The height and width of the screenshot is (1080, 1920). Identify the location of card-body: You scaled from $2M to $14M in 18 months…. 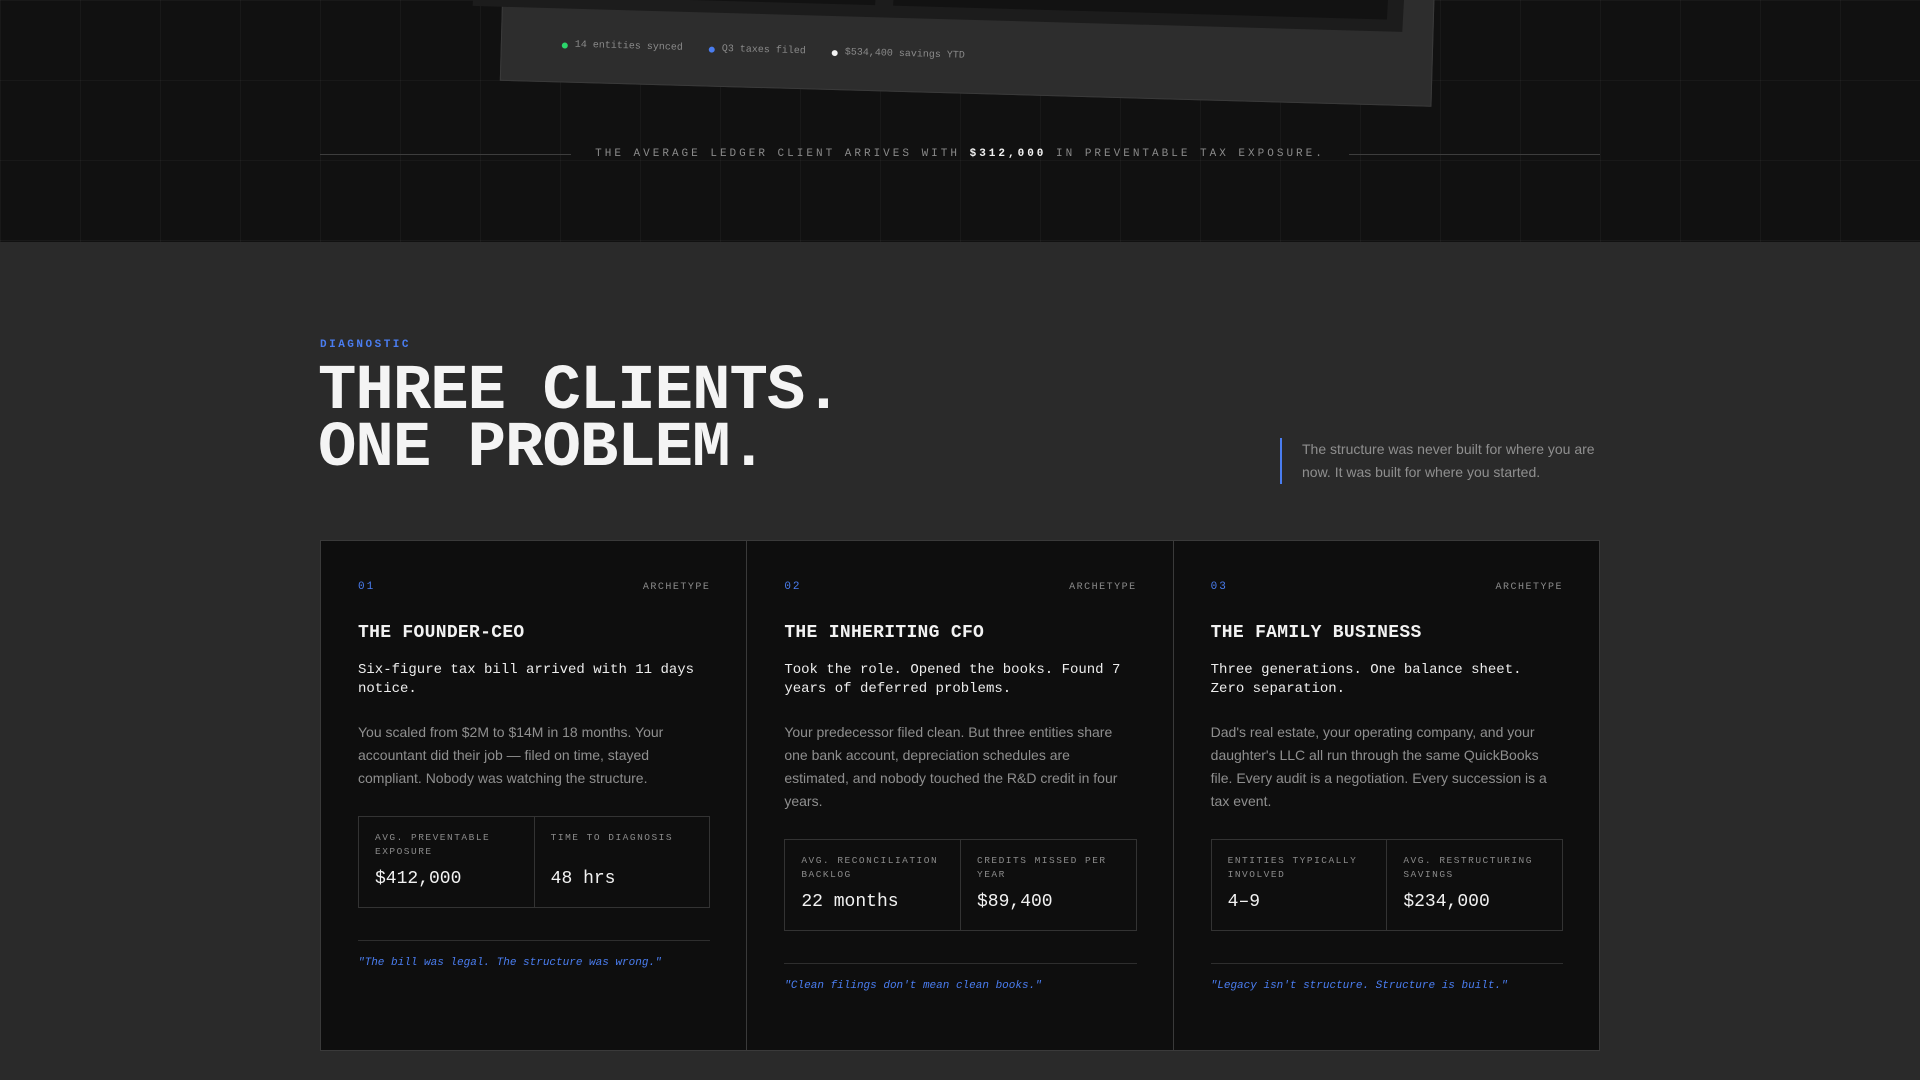
(511, 755).